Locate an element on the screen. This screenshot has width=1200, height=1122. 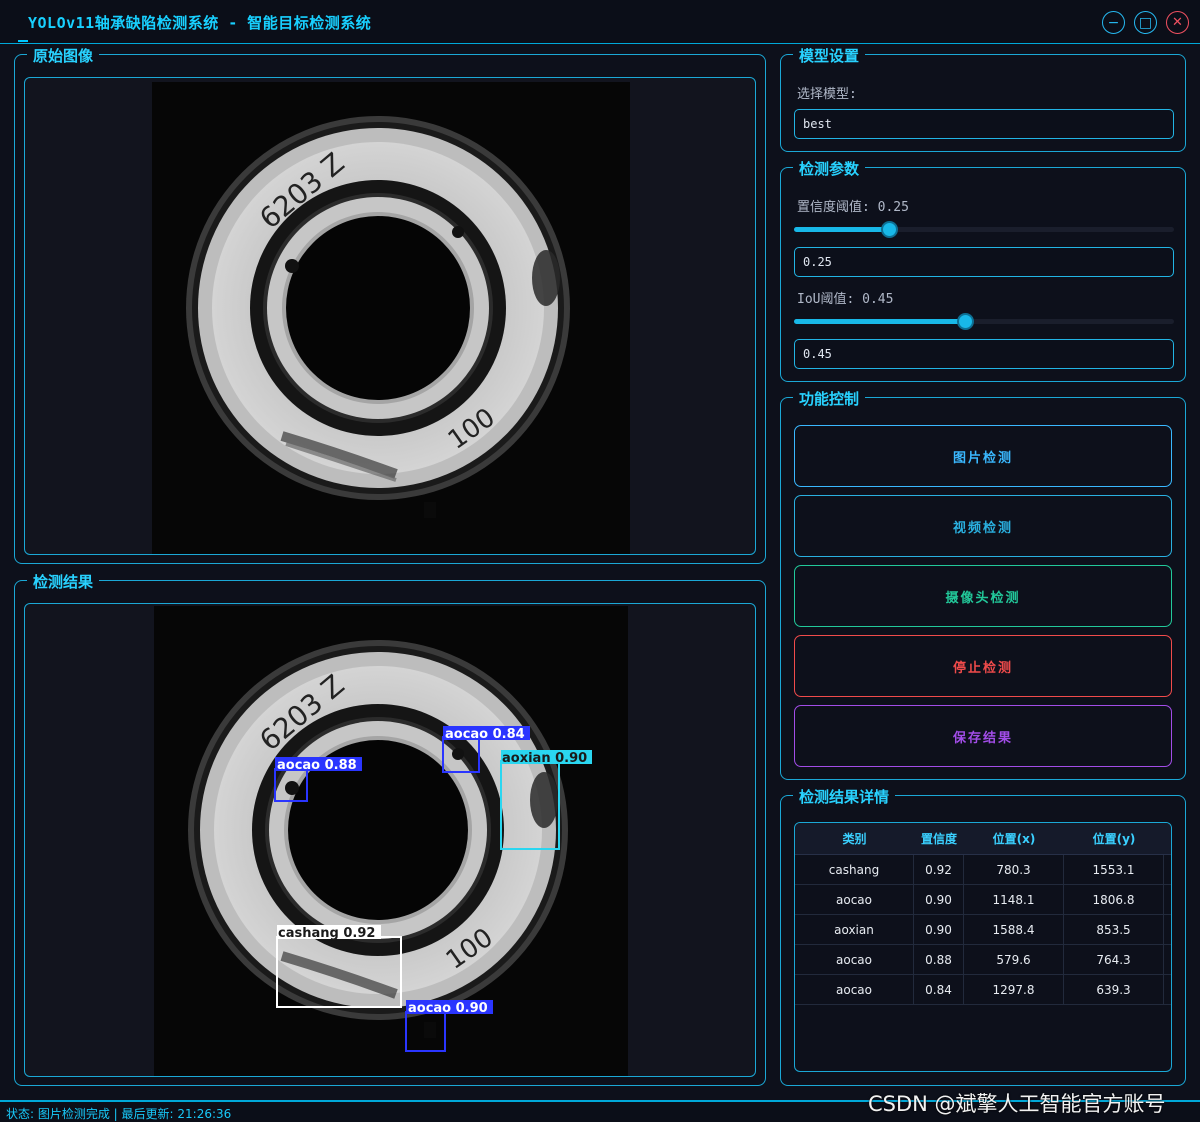
save-result-button: 保存结果 is located at coordinates (983, 736).